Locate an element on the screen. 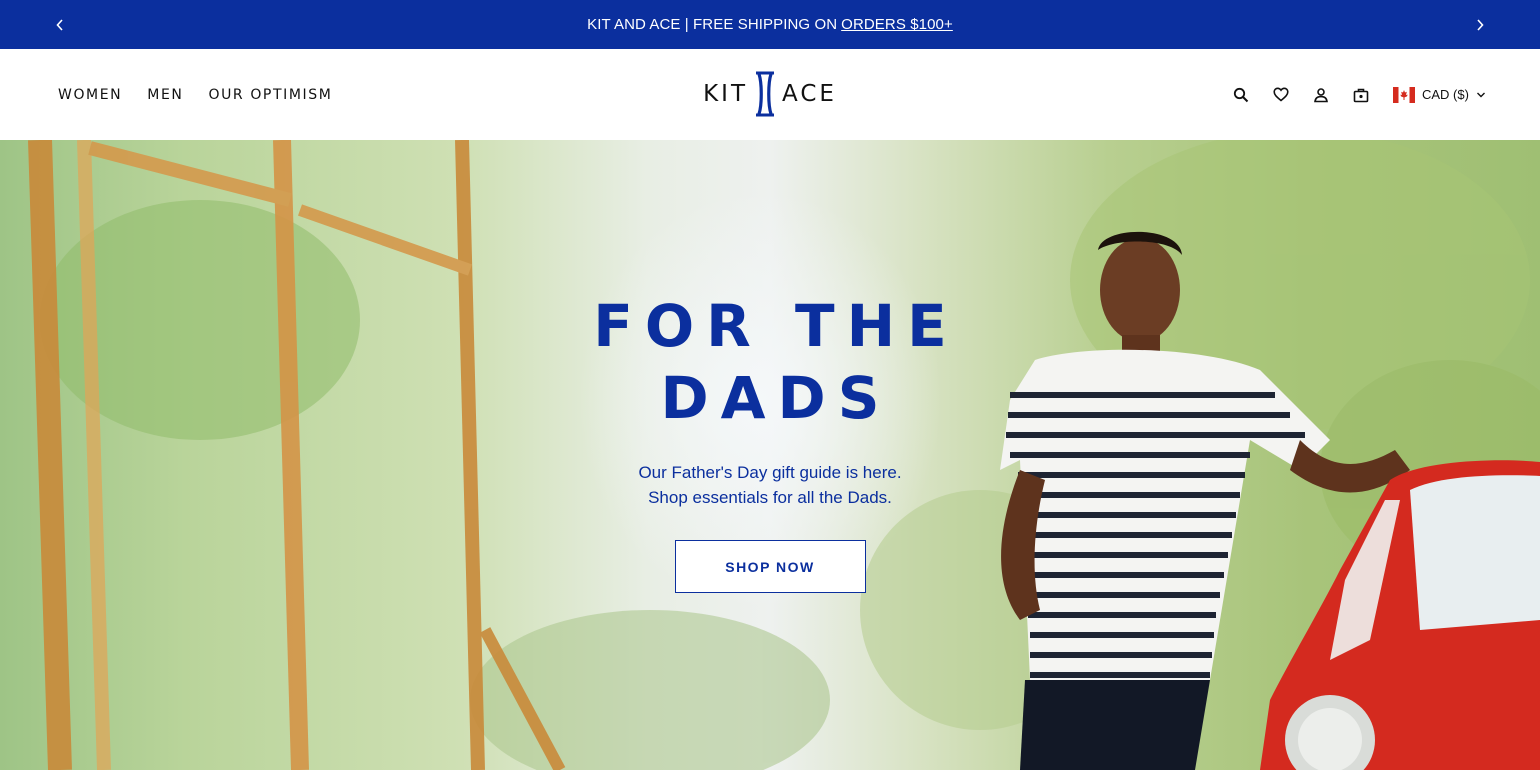 The width and height of the screenshot is (1540, 770). currency-selector: CAD ($) is located at coordinates (1439, 94).